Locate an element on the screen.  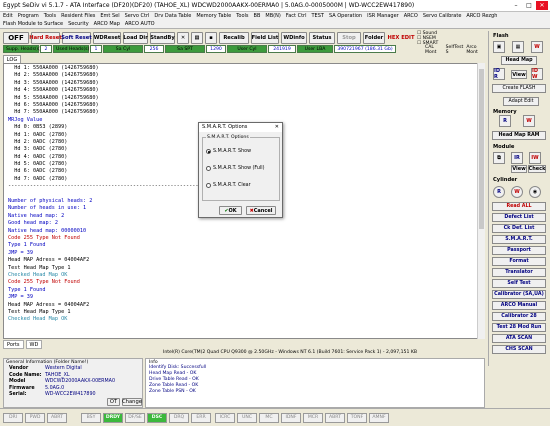
menu-item: Memory Table is located at coordinates (213, 17).